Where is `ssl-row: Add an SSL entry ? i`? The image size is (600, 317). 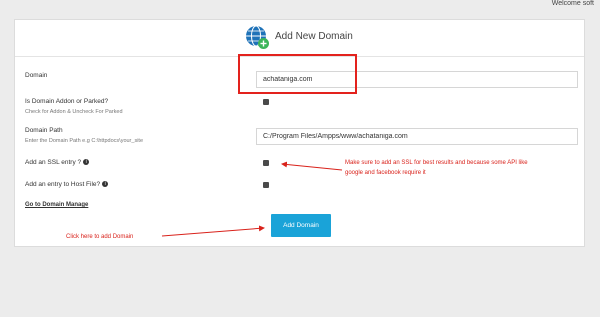
ssl-row: Add an SSL entry ? i is located at coordinates (57, 162).